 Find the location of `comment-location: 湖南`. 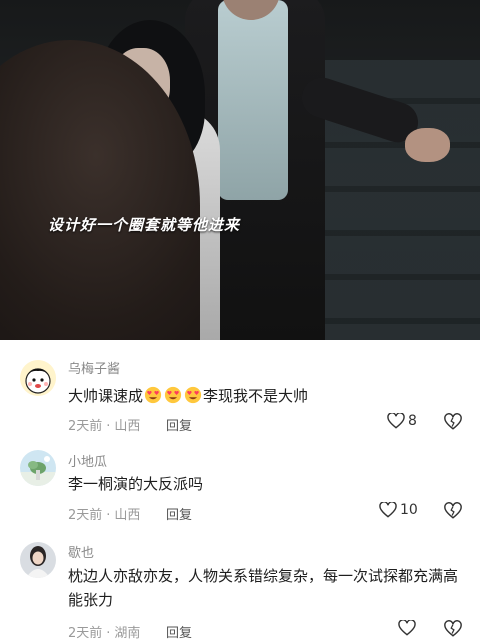

comment-location: 湖南 is located at coordinates (127, 633).